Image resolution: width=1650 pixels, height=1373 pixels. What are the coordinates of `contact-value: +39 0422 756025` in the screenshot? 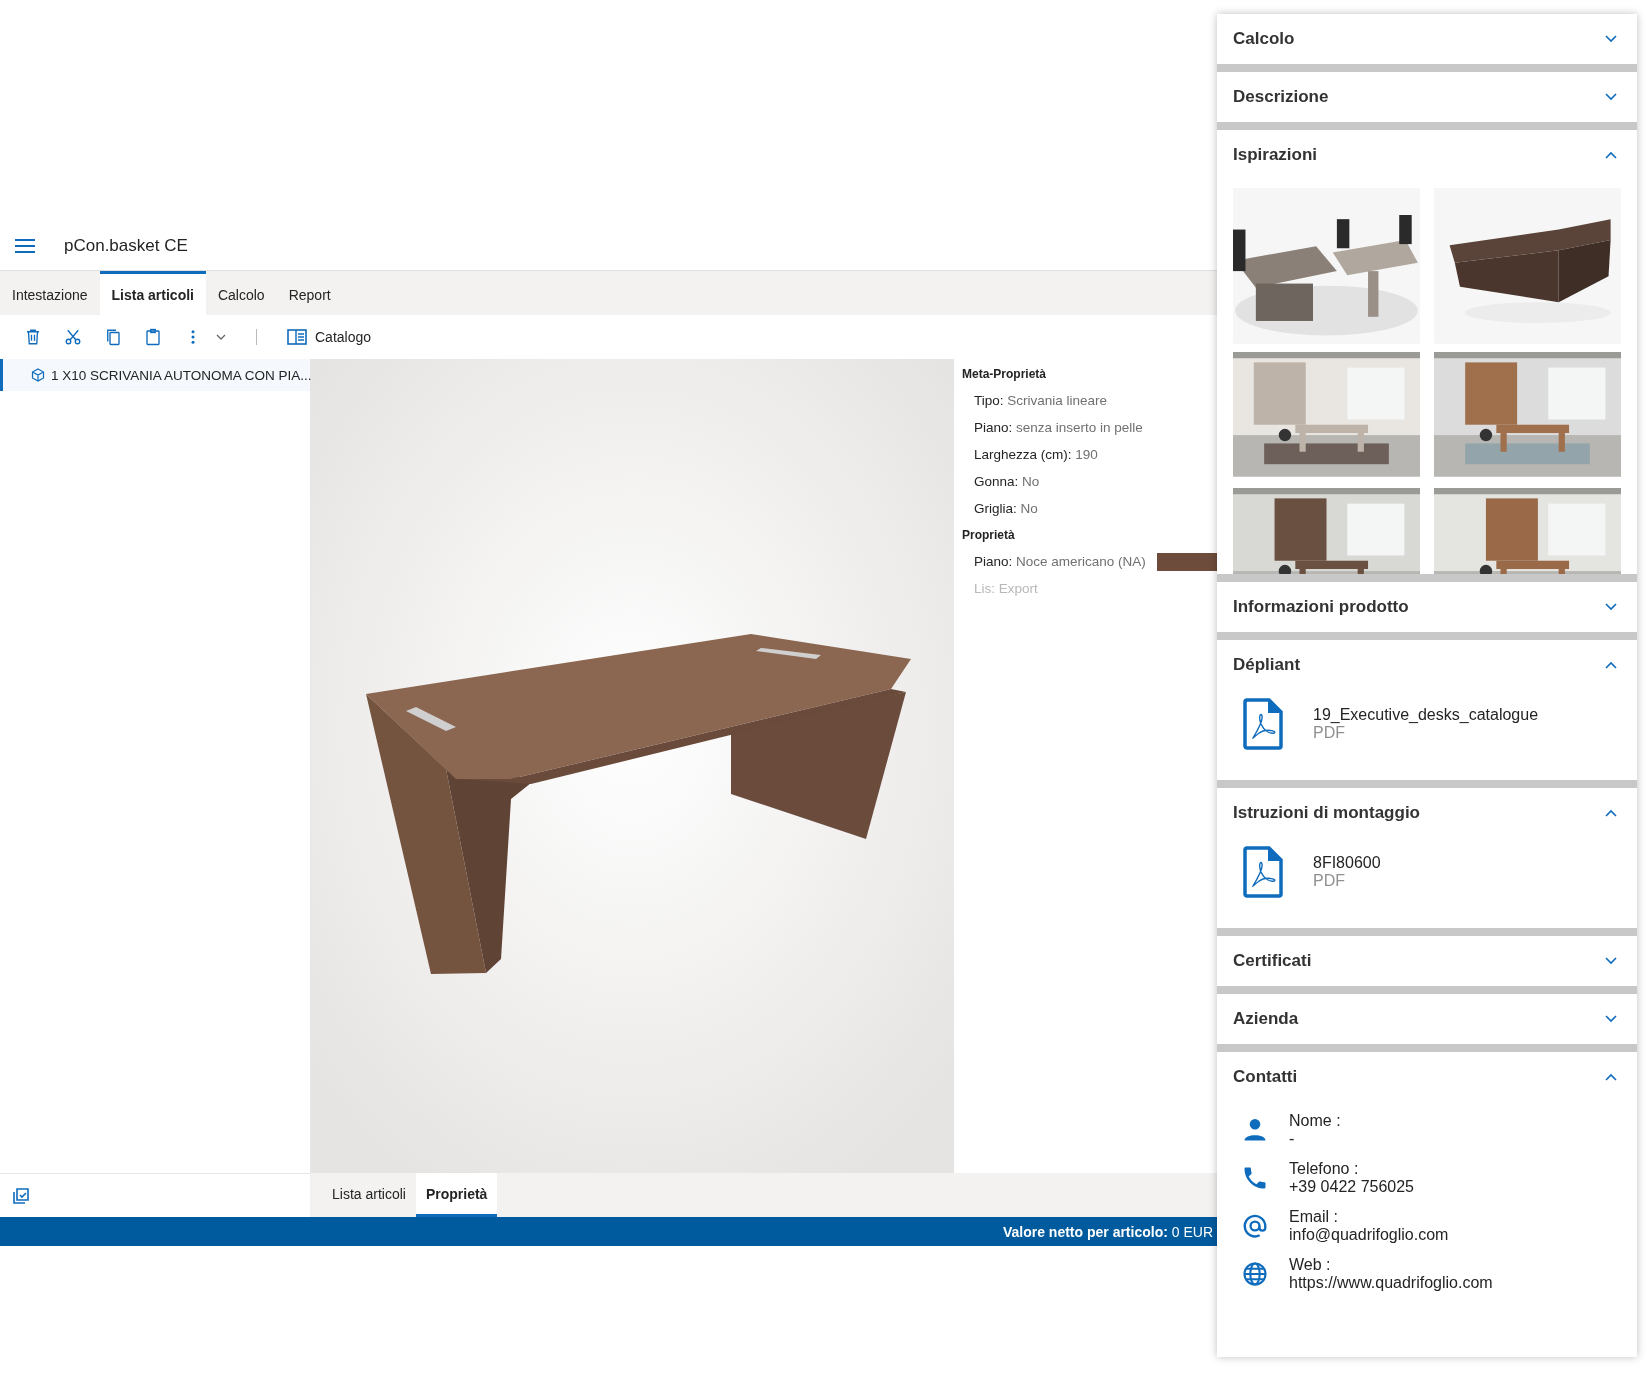 It's located at (1351, 1187).